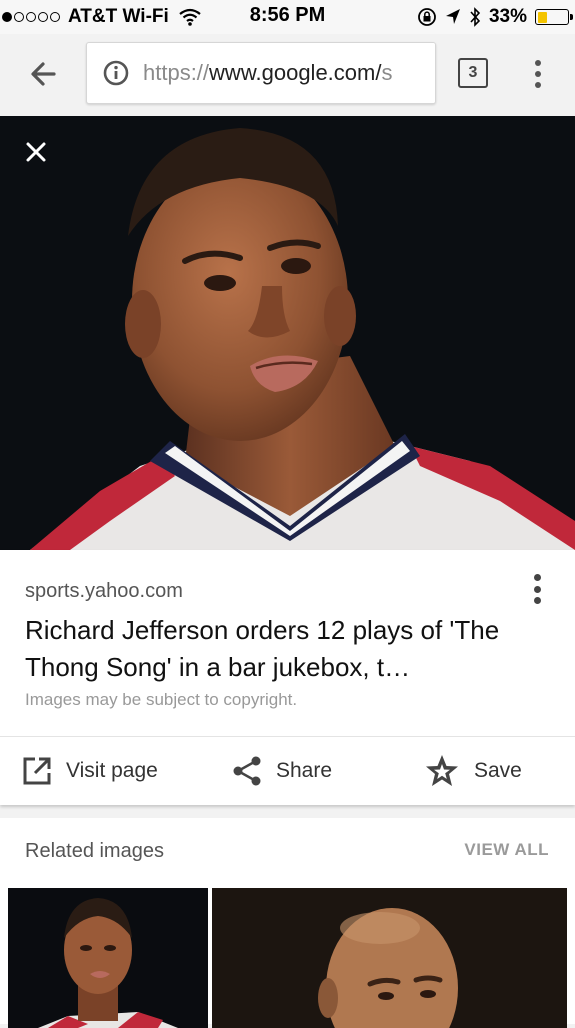 This screenshot has height=1028, width=575. I want to click on star-icon, so click(442, 770).